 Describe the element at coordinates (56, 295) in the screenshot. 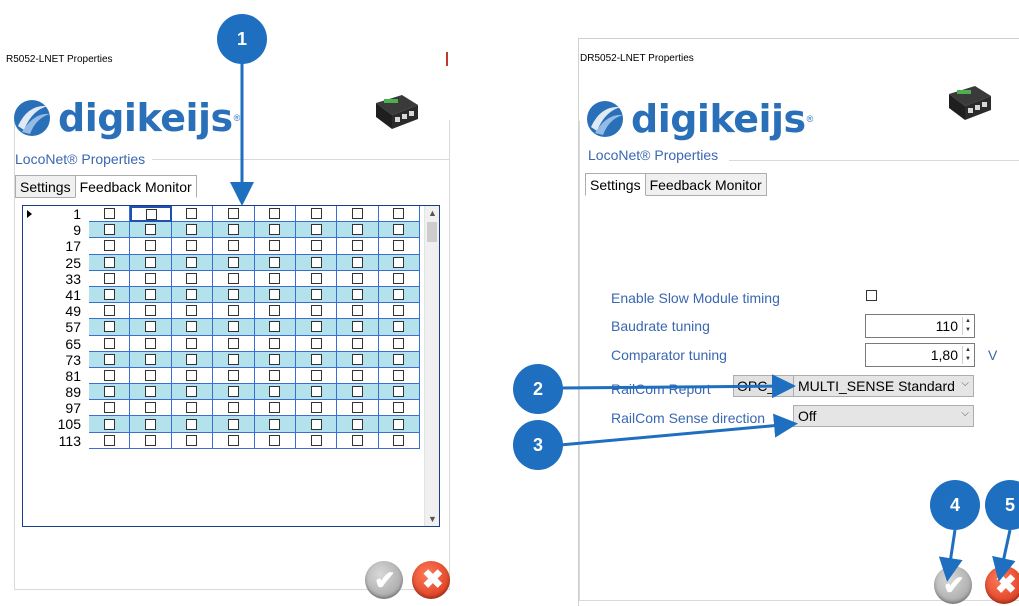

I see `row-header: 41` at that location.